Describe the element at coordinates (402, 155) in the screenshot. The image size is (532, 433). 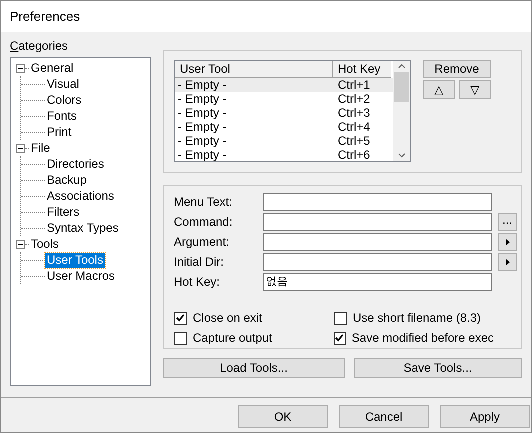
I see `scroll-down-icon` at that location.